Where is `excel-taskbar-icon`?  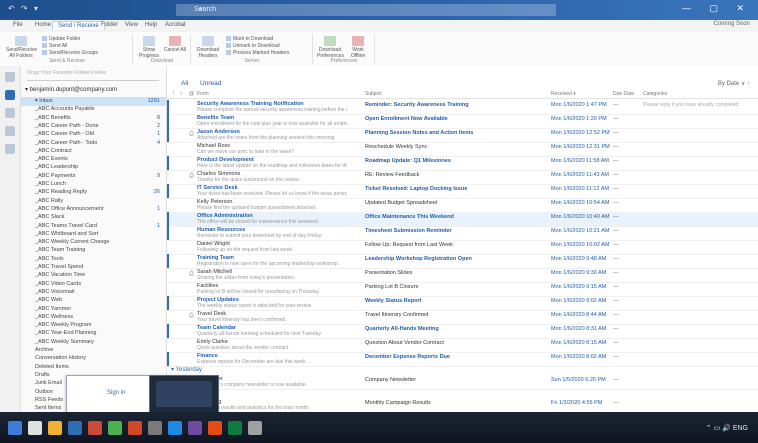 excel-taskbar-icon is located at coordinates (115, 428).